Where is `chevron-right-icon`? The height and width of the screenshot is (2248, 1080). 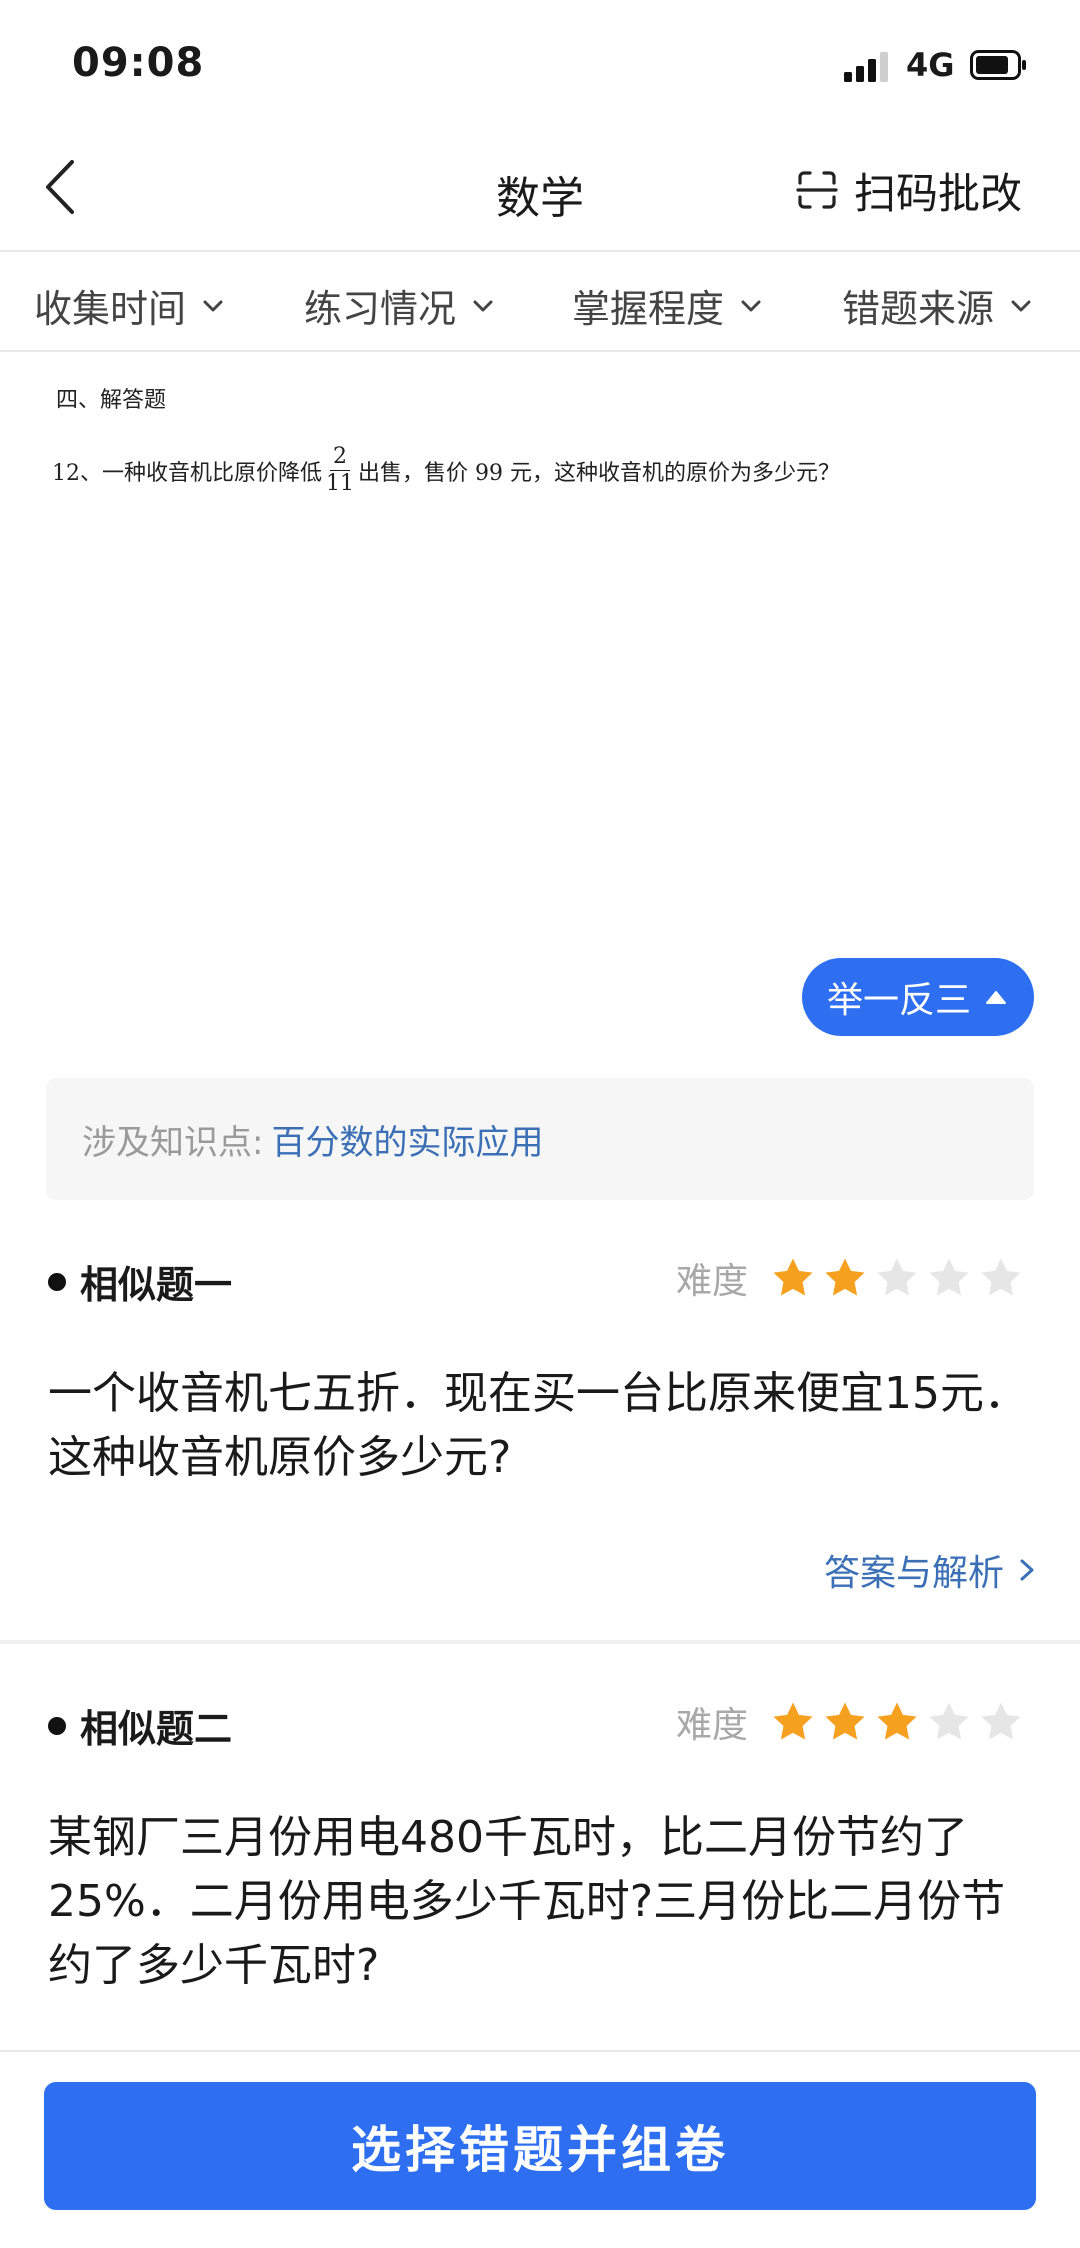
chevron-right-icon is located at coordinates (1027, 1570).